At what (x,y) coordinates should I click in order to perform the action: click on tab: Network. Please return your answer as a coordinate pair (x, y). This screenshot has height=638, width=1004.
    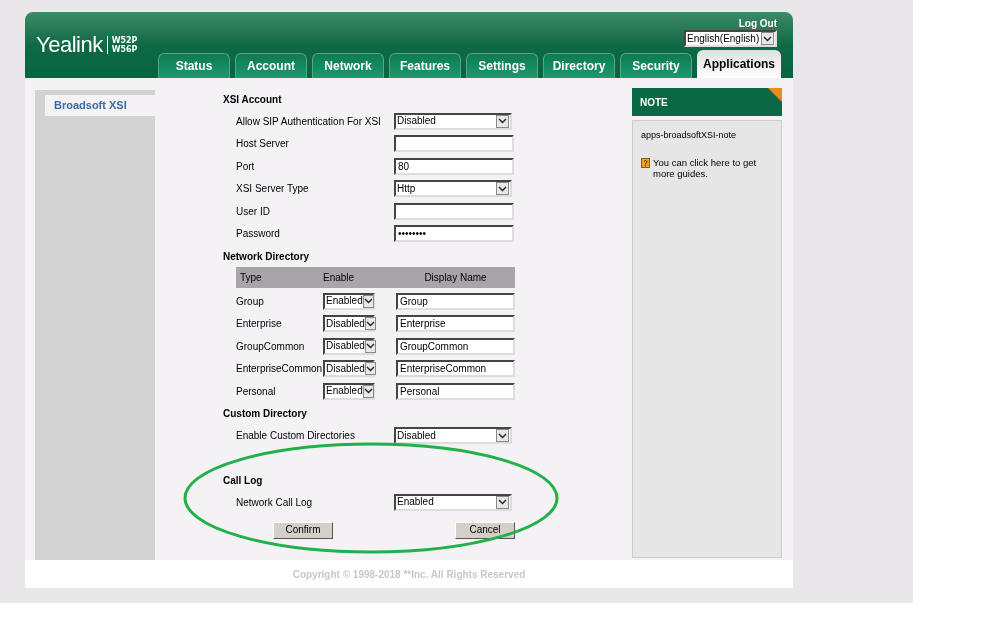
    Looking at the image, I should click on (348, 65).